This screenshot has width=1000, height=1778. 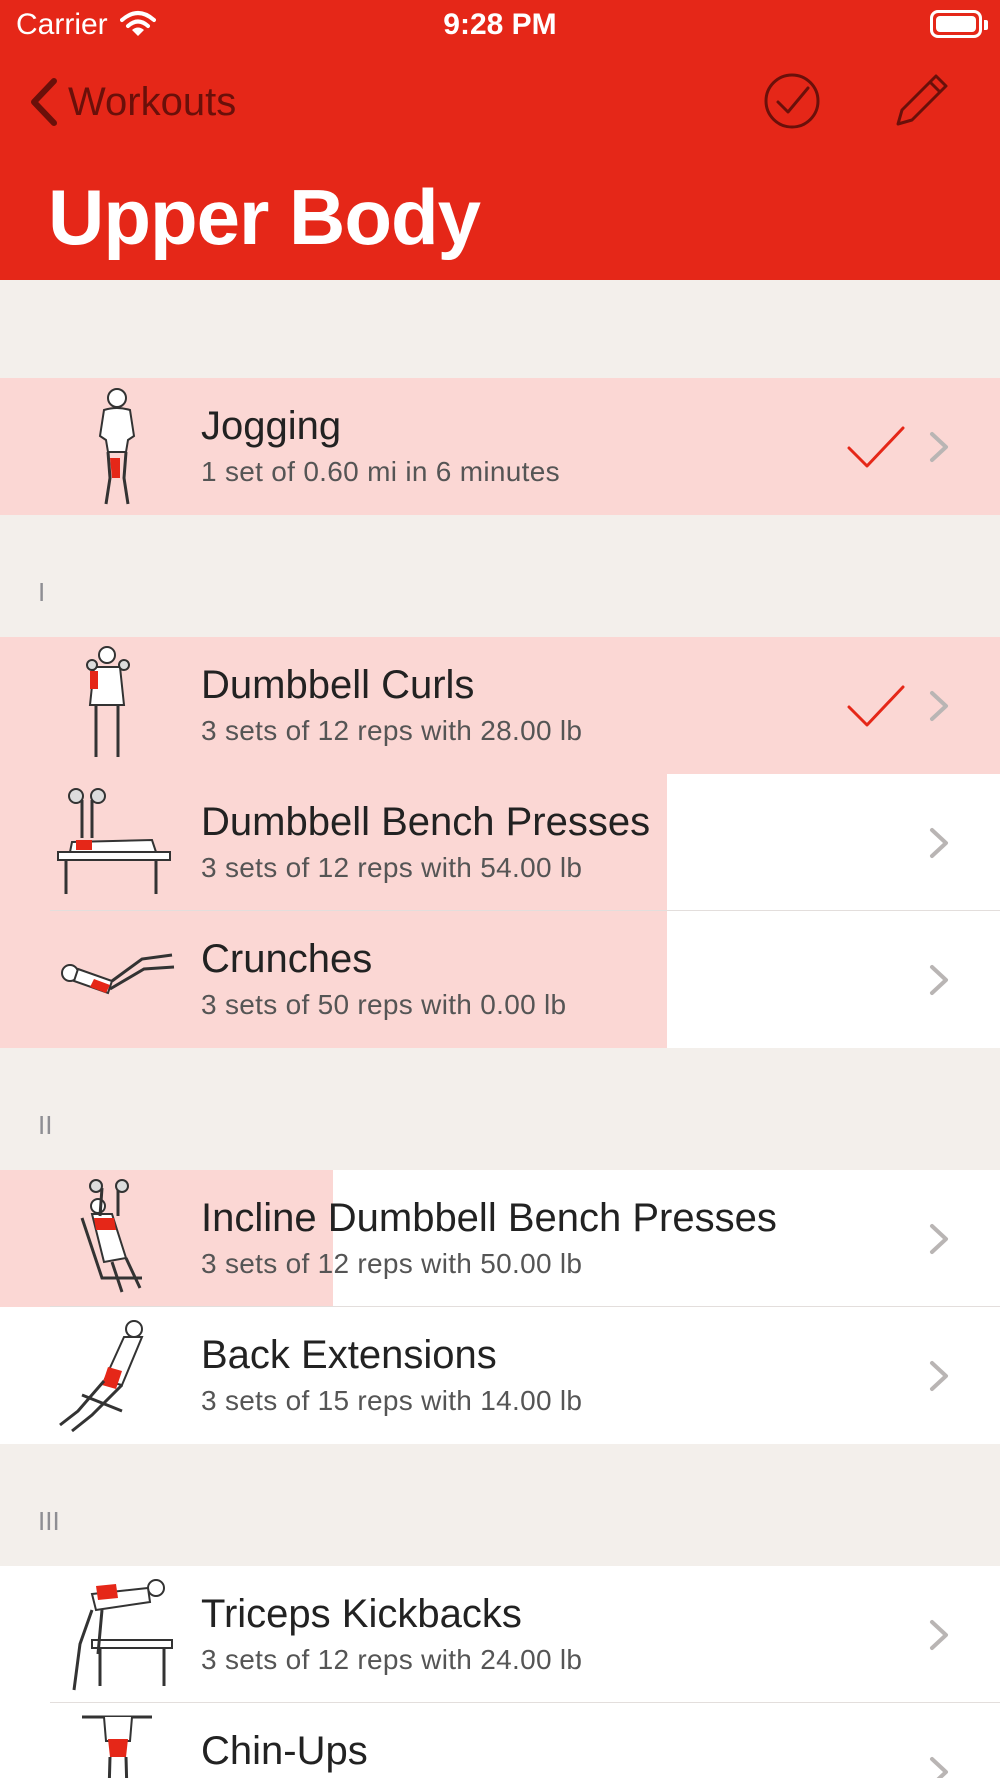 I want to click on status-time: 9:28 PM, so click(x=500, y=24).